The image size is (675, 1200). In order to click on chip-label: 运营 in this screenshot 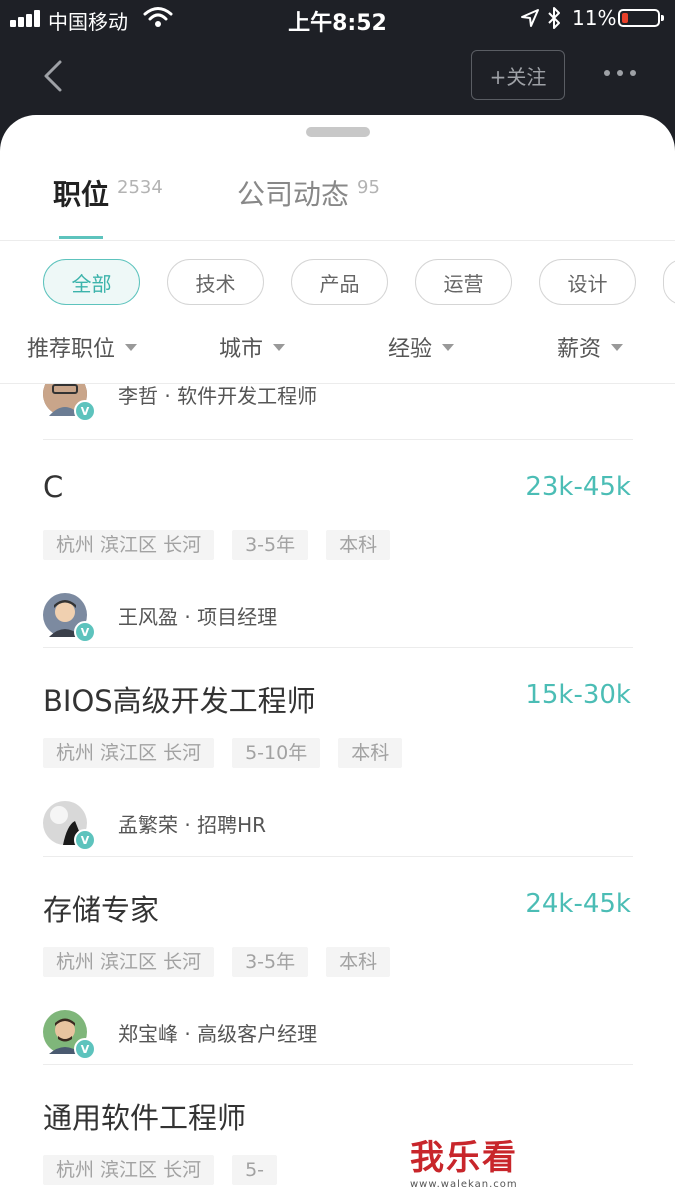, I will do `click(463, 283)`.